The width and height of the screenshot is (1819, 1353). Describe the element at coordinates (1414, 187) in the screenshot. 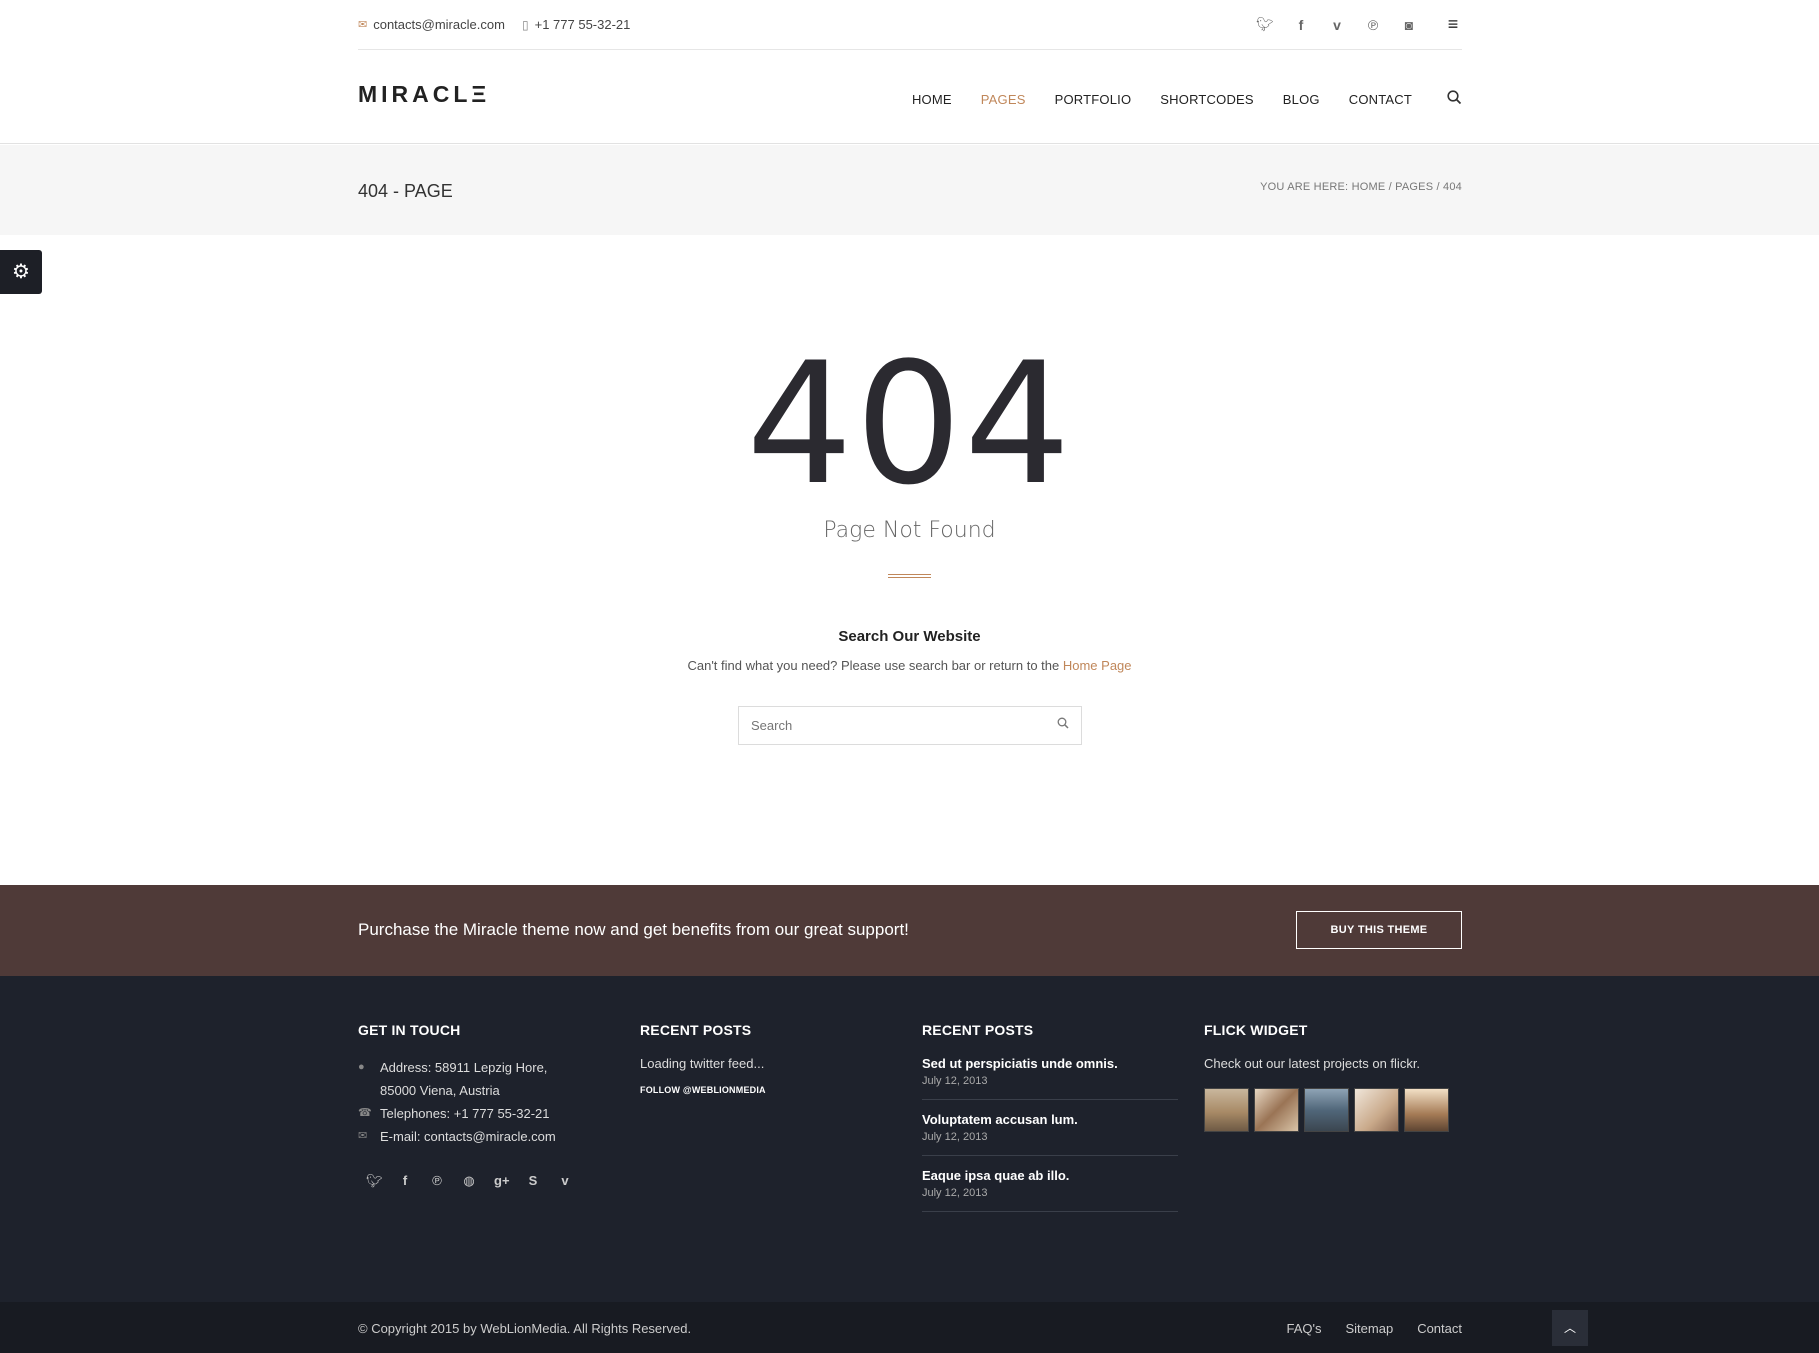

I see `breadcrumb-pages: PAGES` at that location.